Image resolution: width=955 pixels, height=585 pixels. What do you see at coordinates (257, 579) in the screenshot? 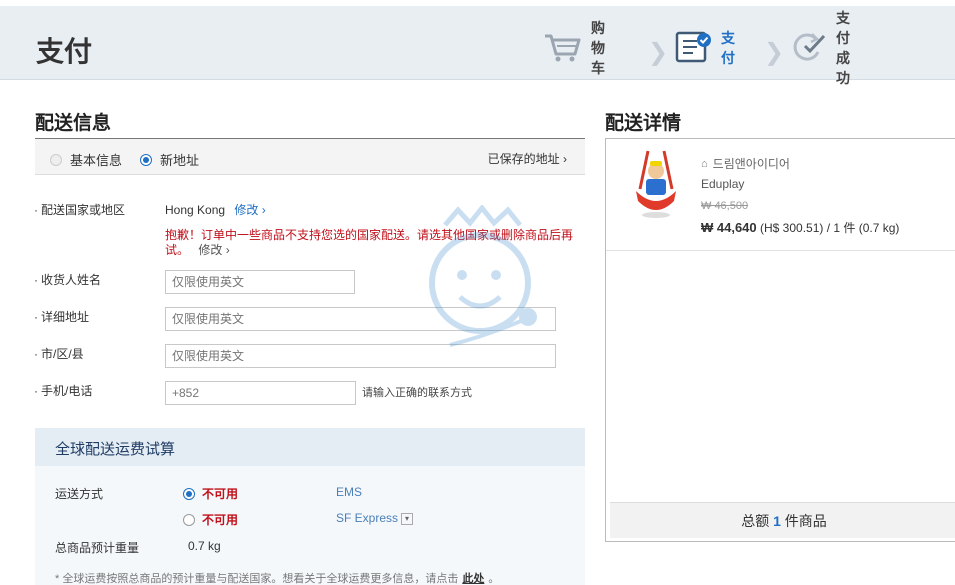
I see `footnote-text: * 全球运费按照总商品的预计重量与配送国家。想看关于全球运费更多信息，请点击` at bounding box center [257, 579].